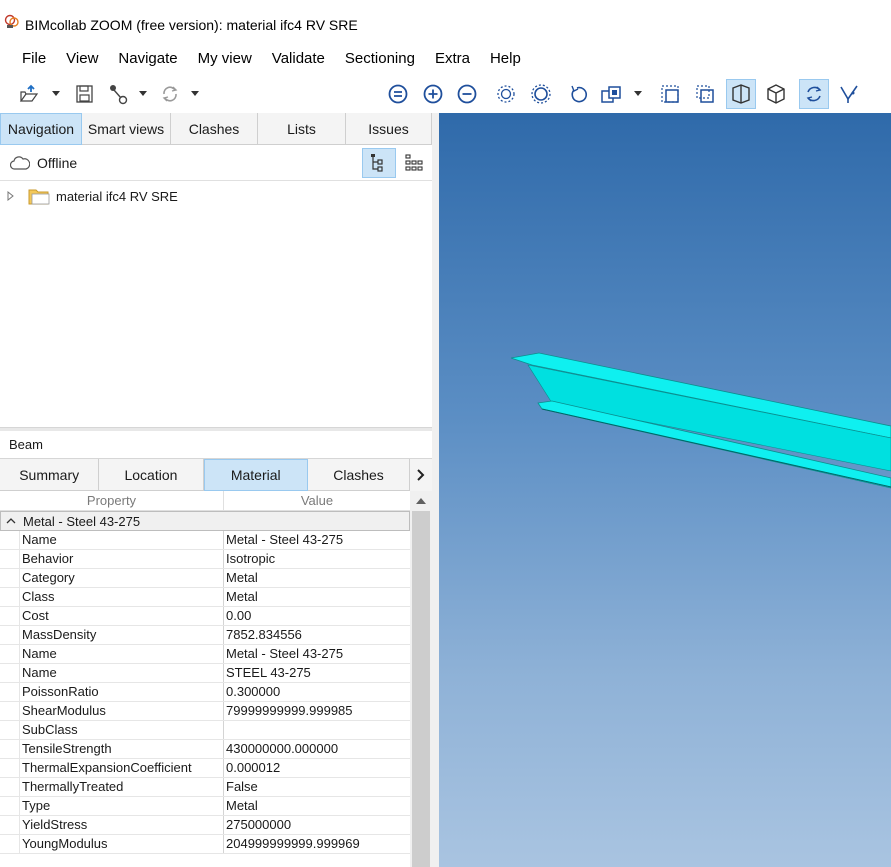 The image size is (891, 867). I want to click on tab-properties-clashes: Clashes, so click(359, 475).